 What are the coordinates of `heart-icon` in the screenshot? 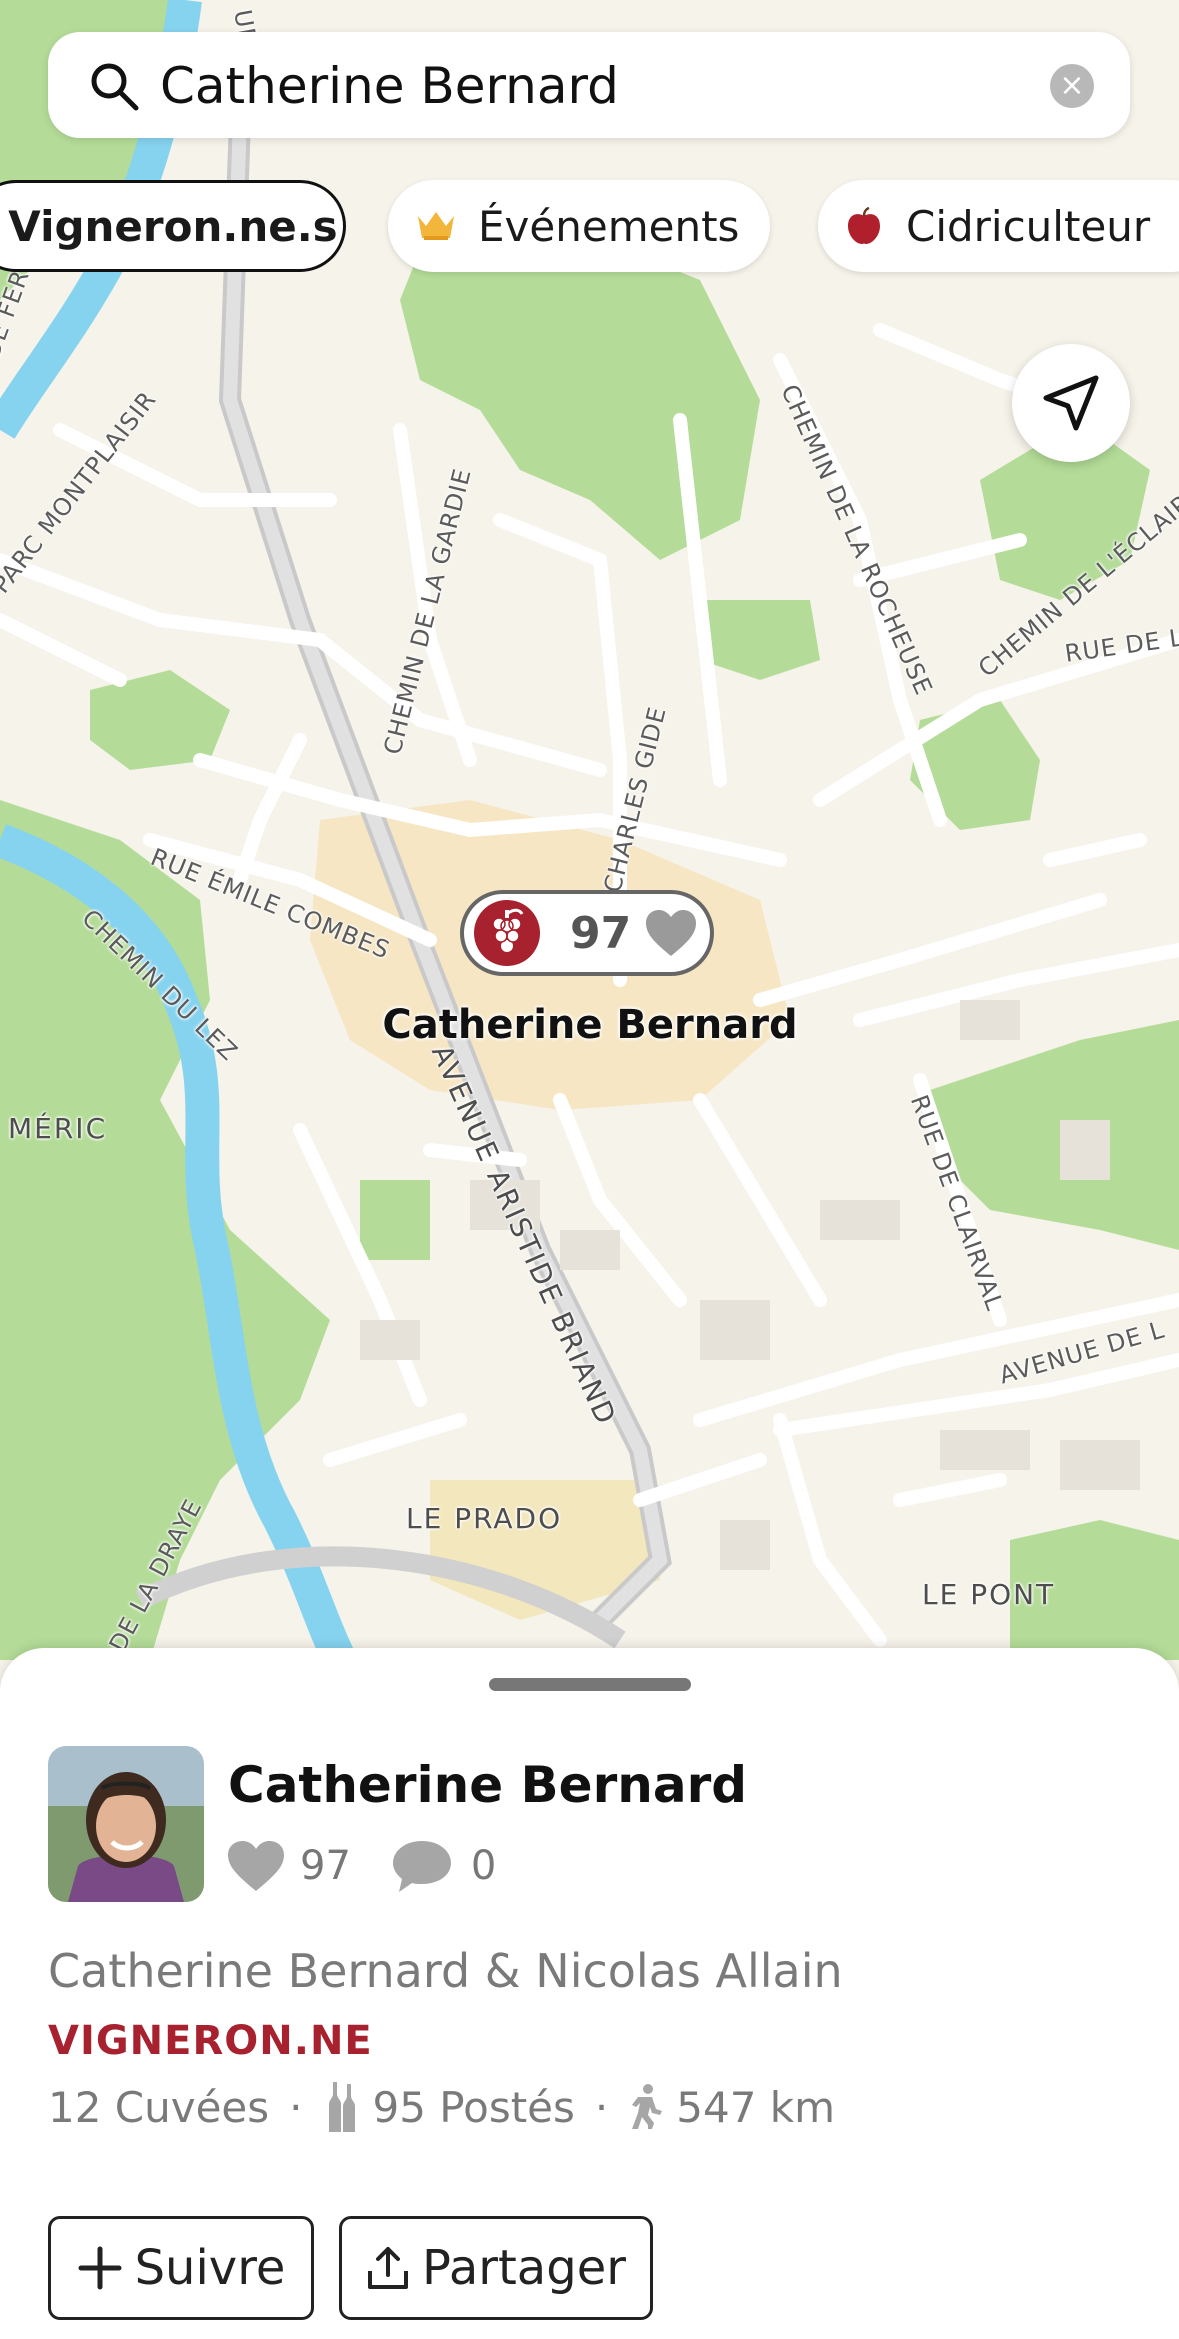 It's located at (256, 1866).